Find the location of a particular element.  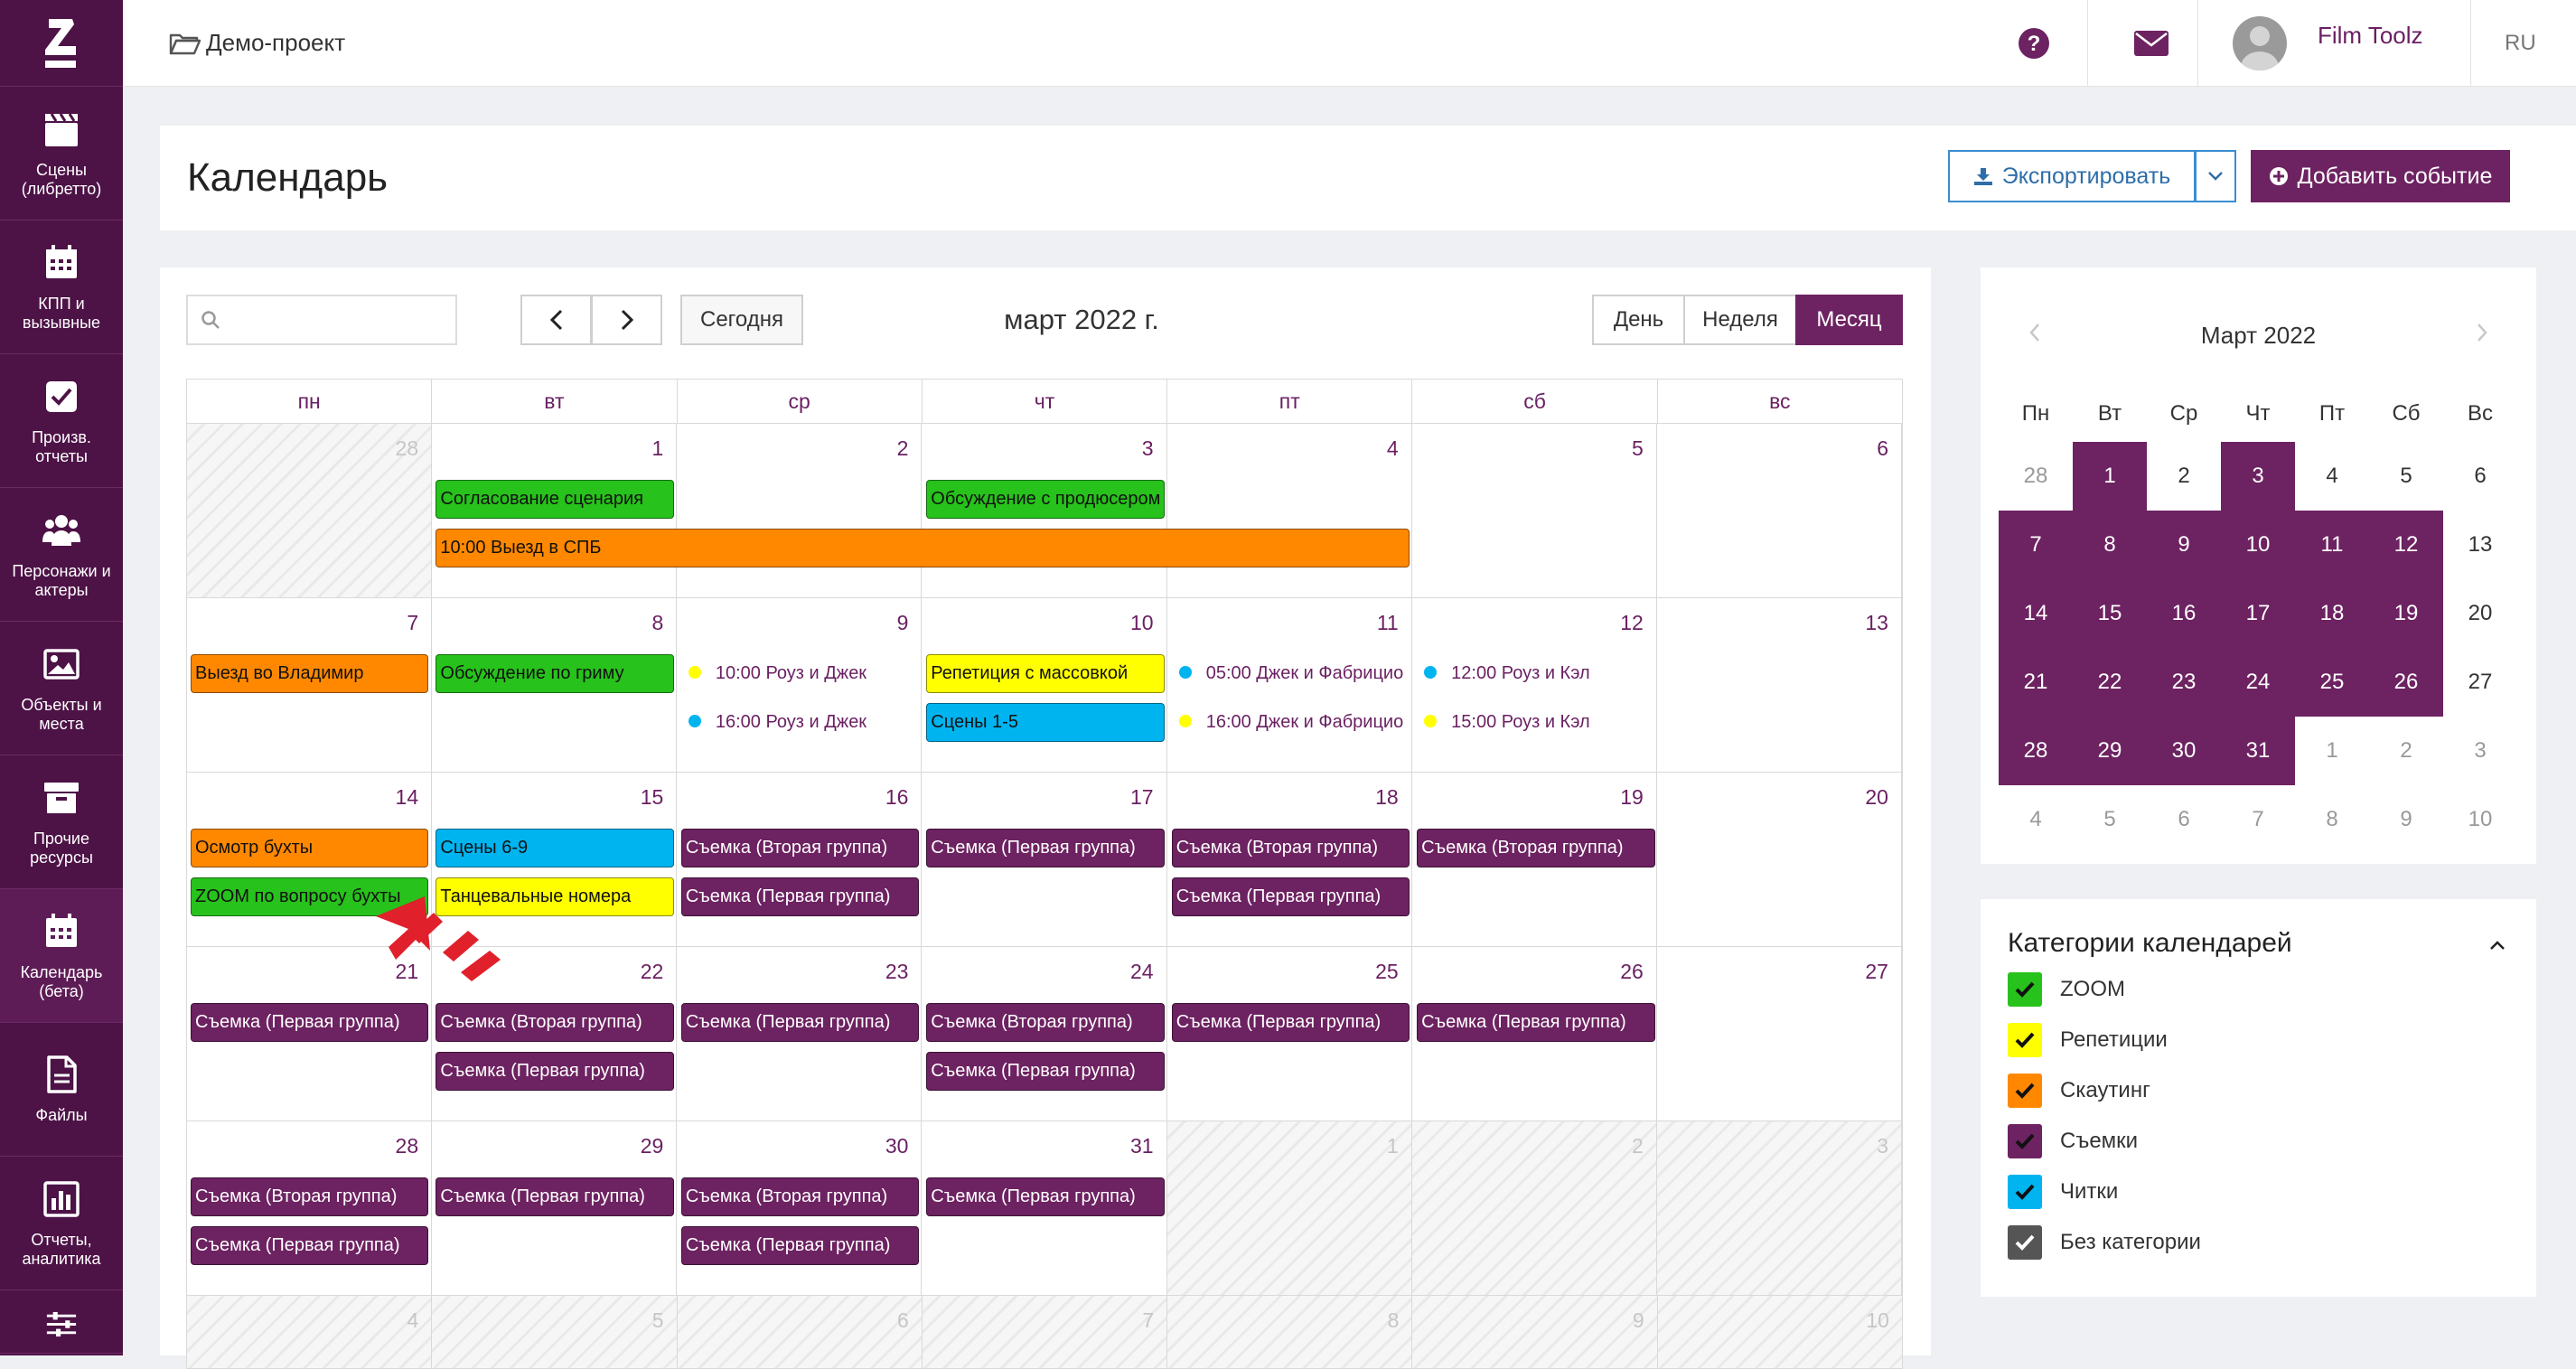

prev-month-button is located at coordinates (556, 320).